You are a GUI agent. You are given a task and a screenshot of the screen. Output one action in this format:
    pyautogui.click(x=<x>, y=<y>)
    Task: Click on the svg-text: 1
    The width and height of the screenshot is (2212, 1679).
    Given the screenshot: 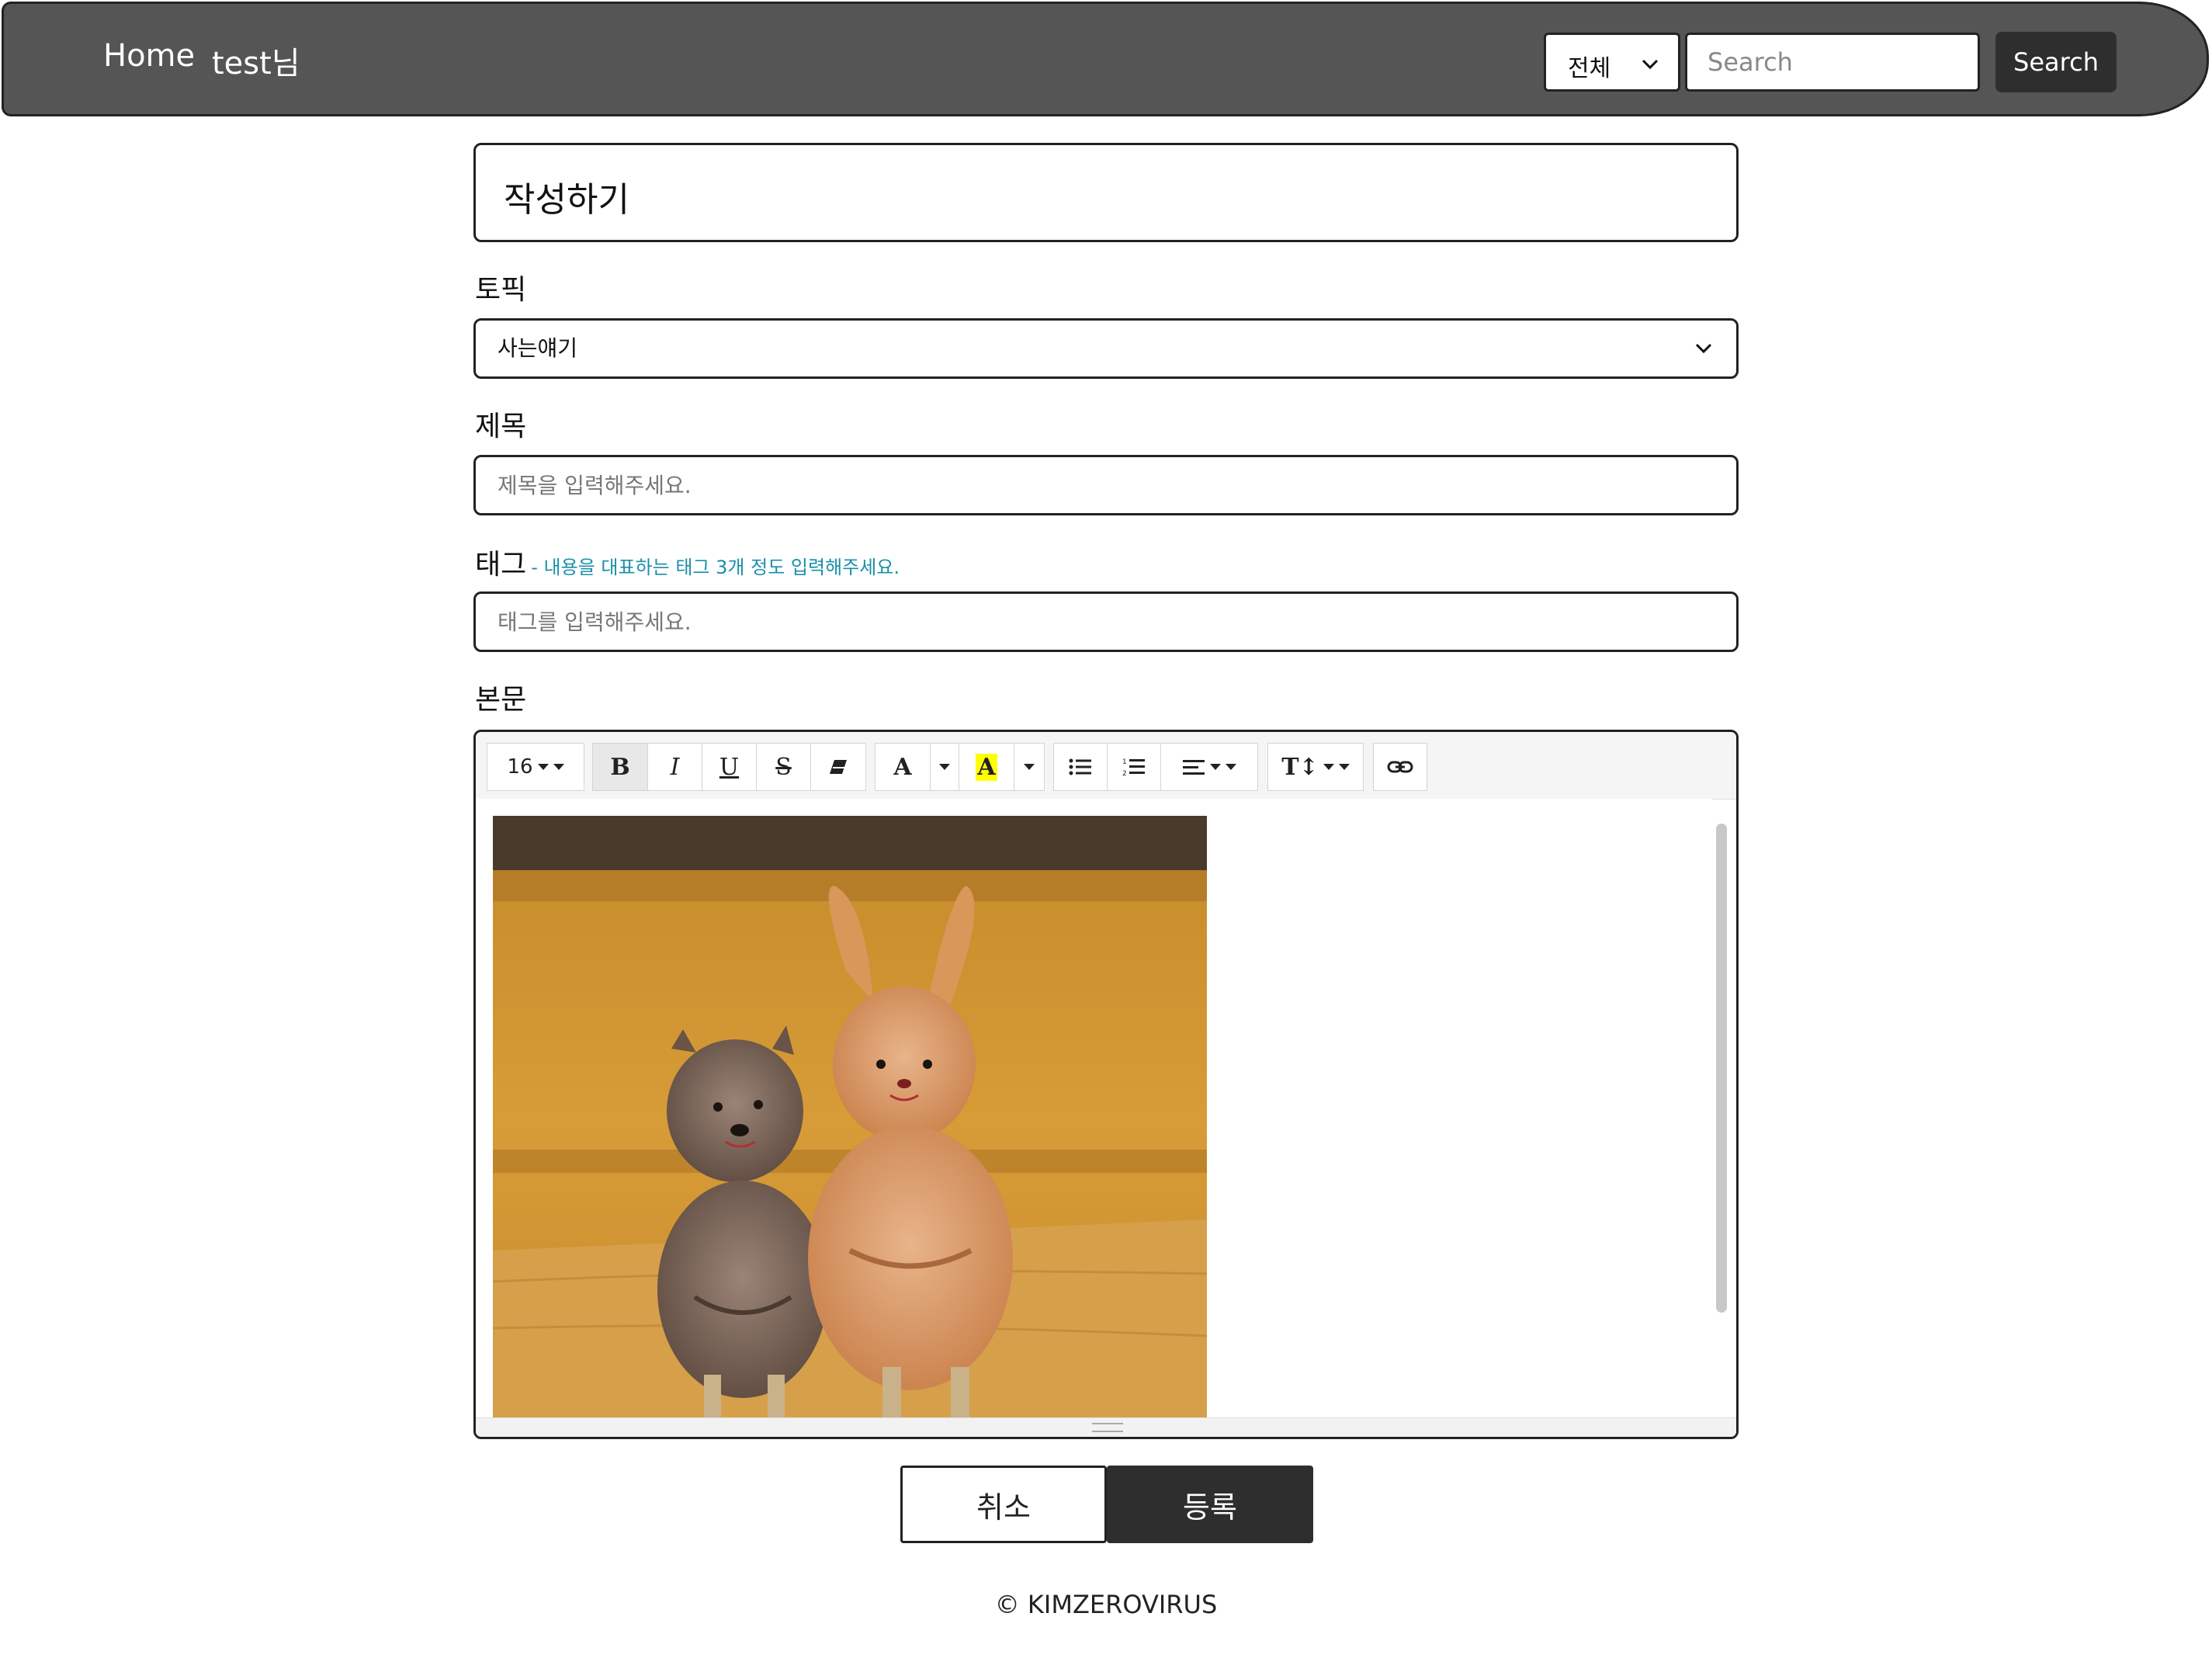 What is the action you would take?
    pyautogui.click(x=1124, y=762)
    